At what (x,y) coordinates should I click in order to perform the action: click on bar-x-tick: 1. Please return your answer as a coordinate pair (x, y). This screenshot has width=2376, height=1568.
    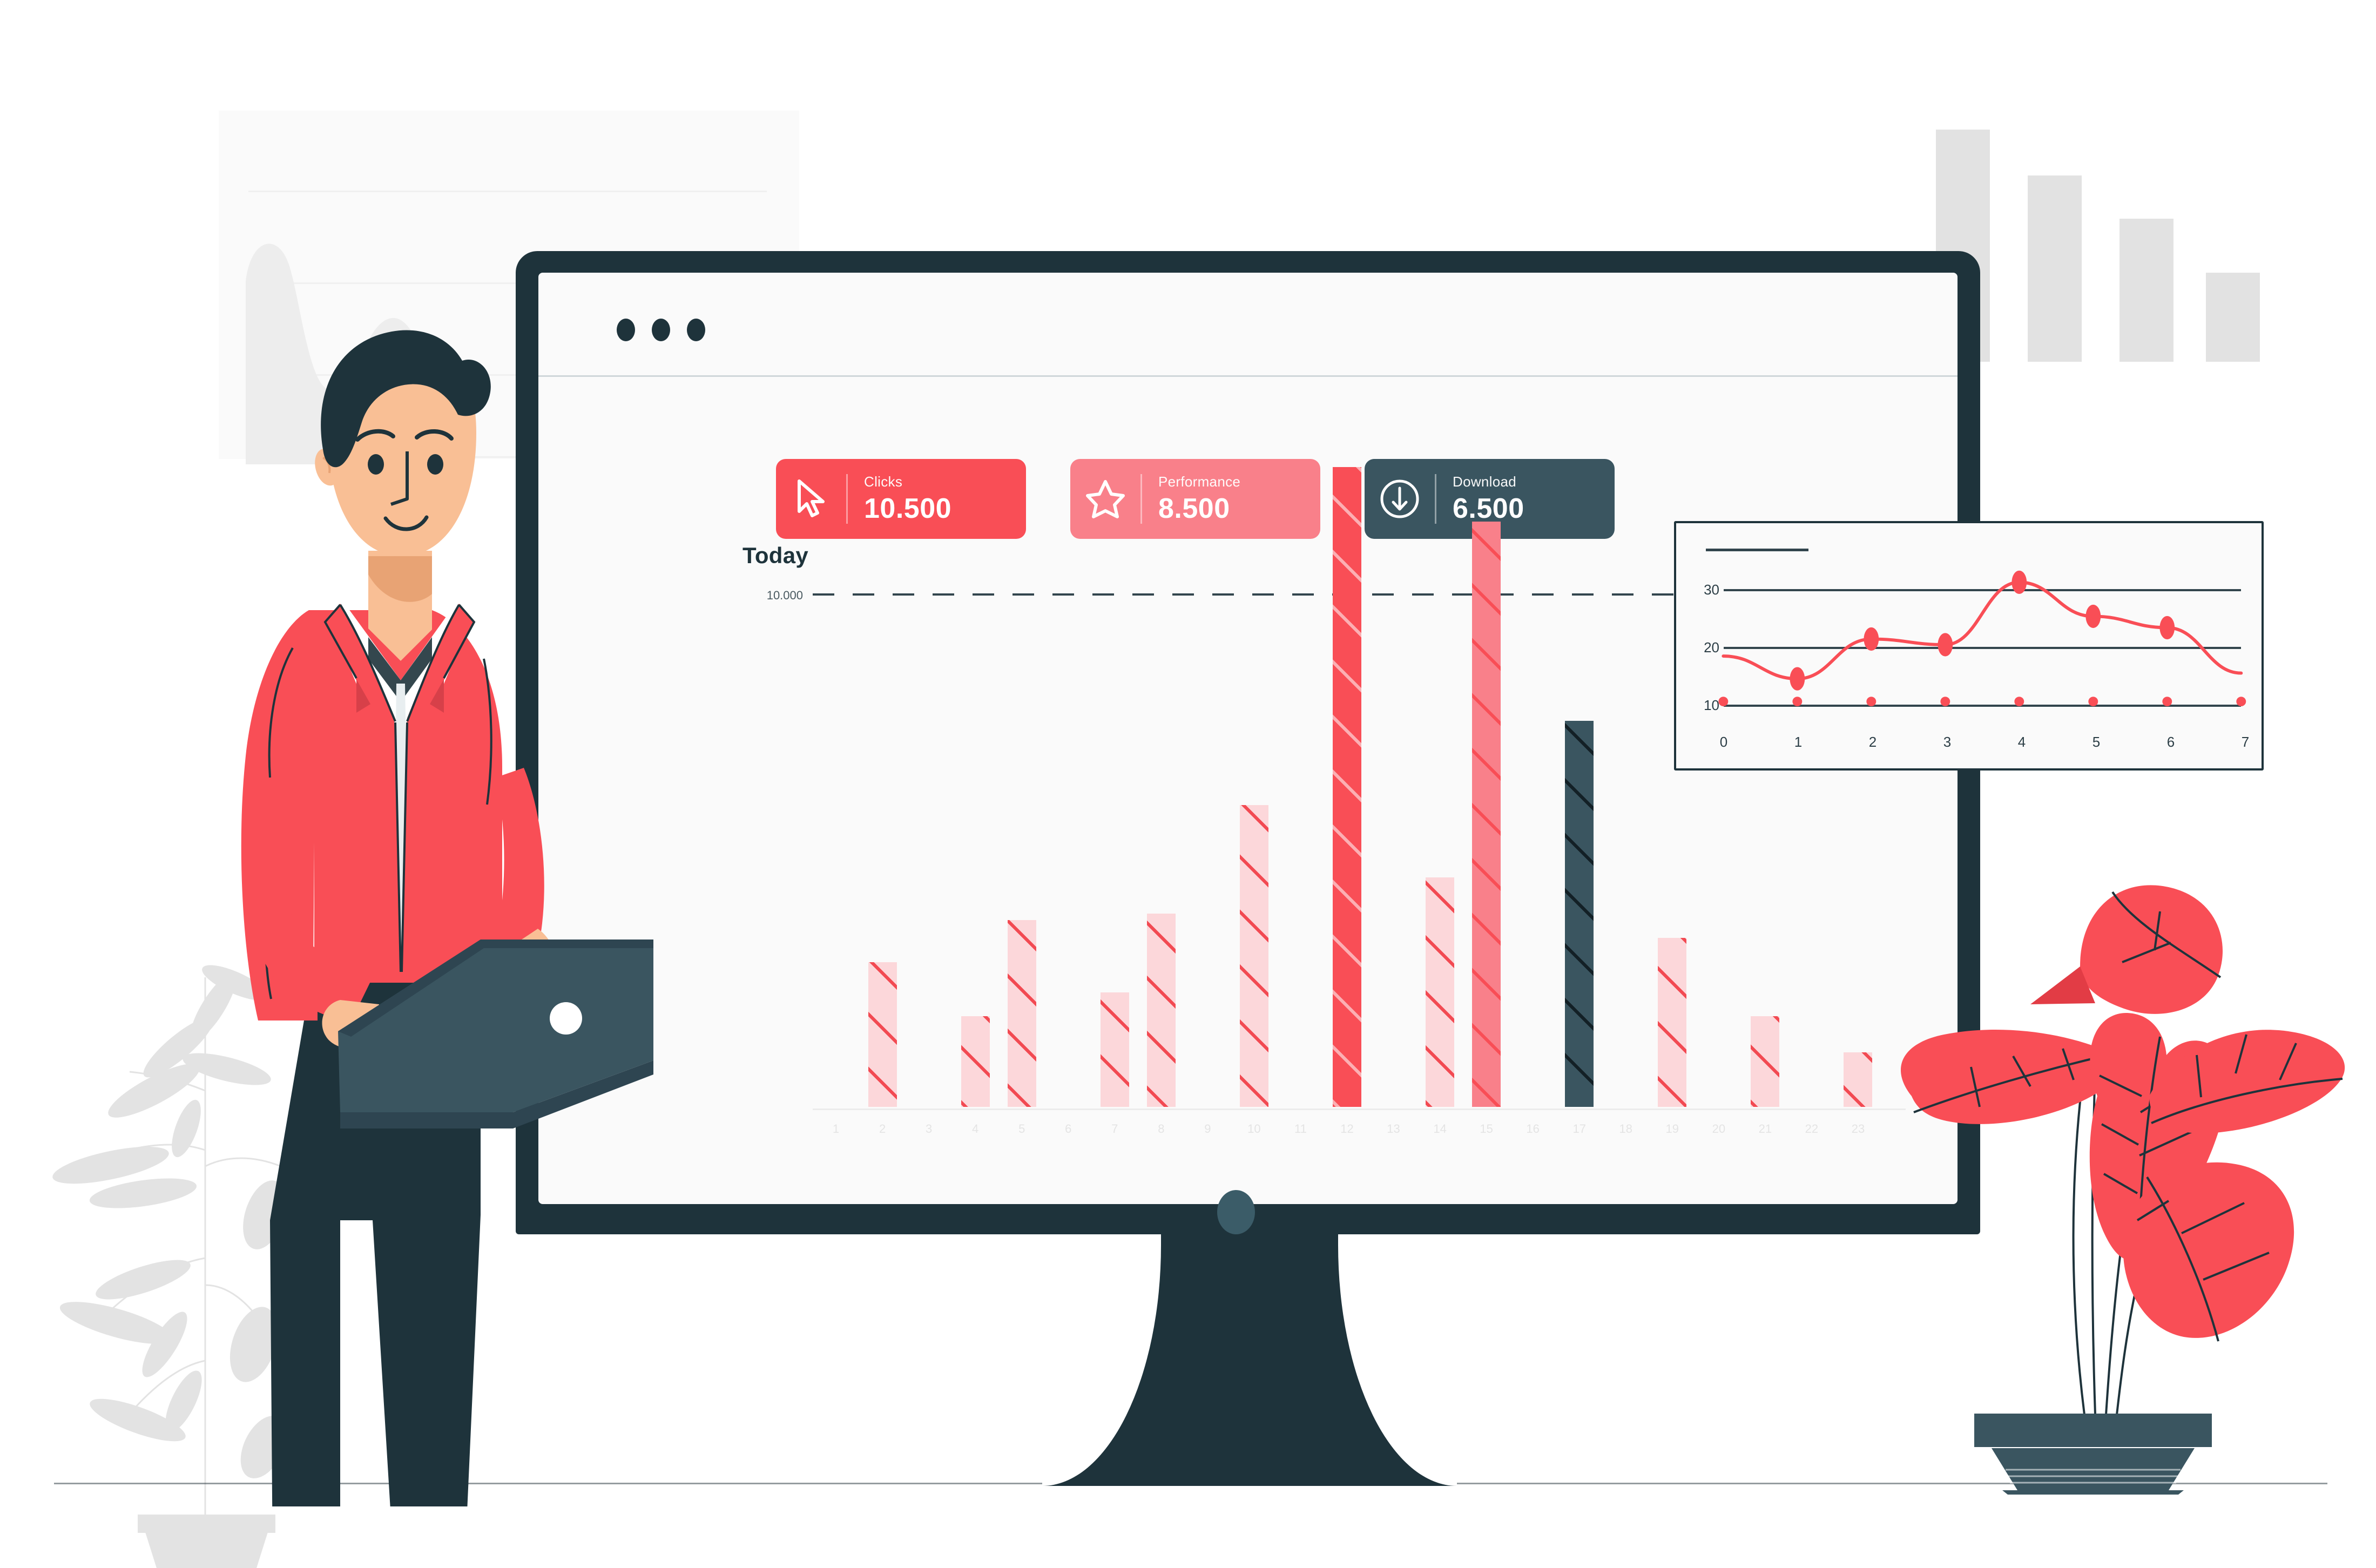
    Looking at the image, I should click on (836, 1129).